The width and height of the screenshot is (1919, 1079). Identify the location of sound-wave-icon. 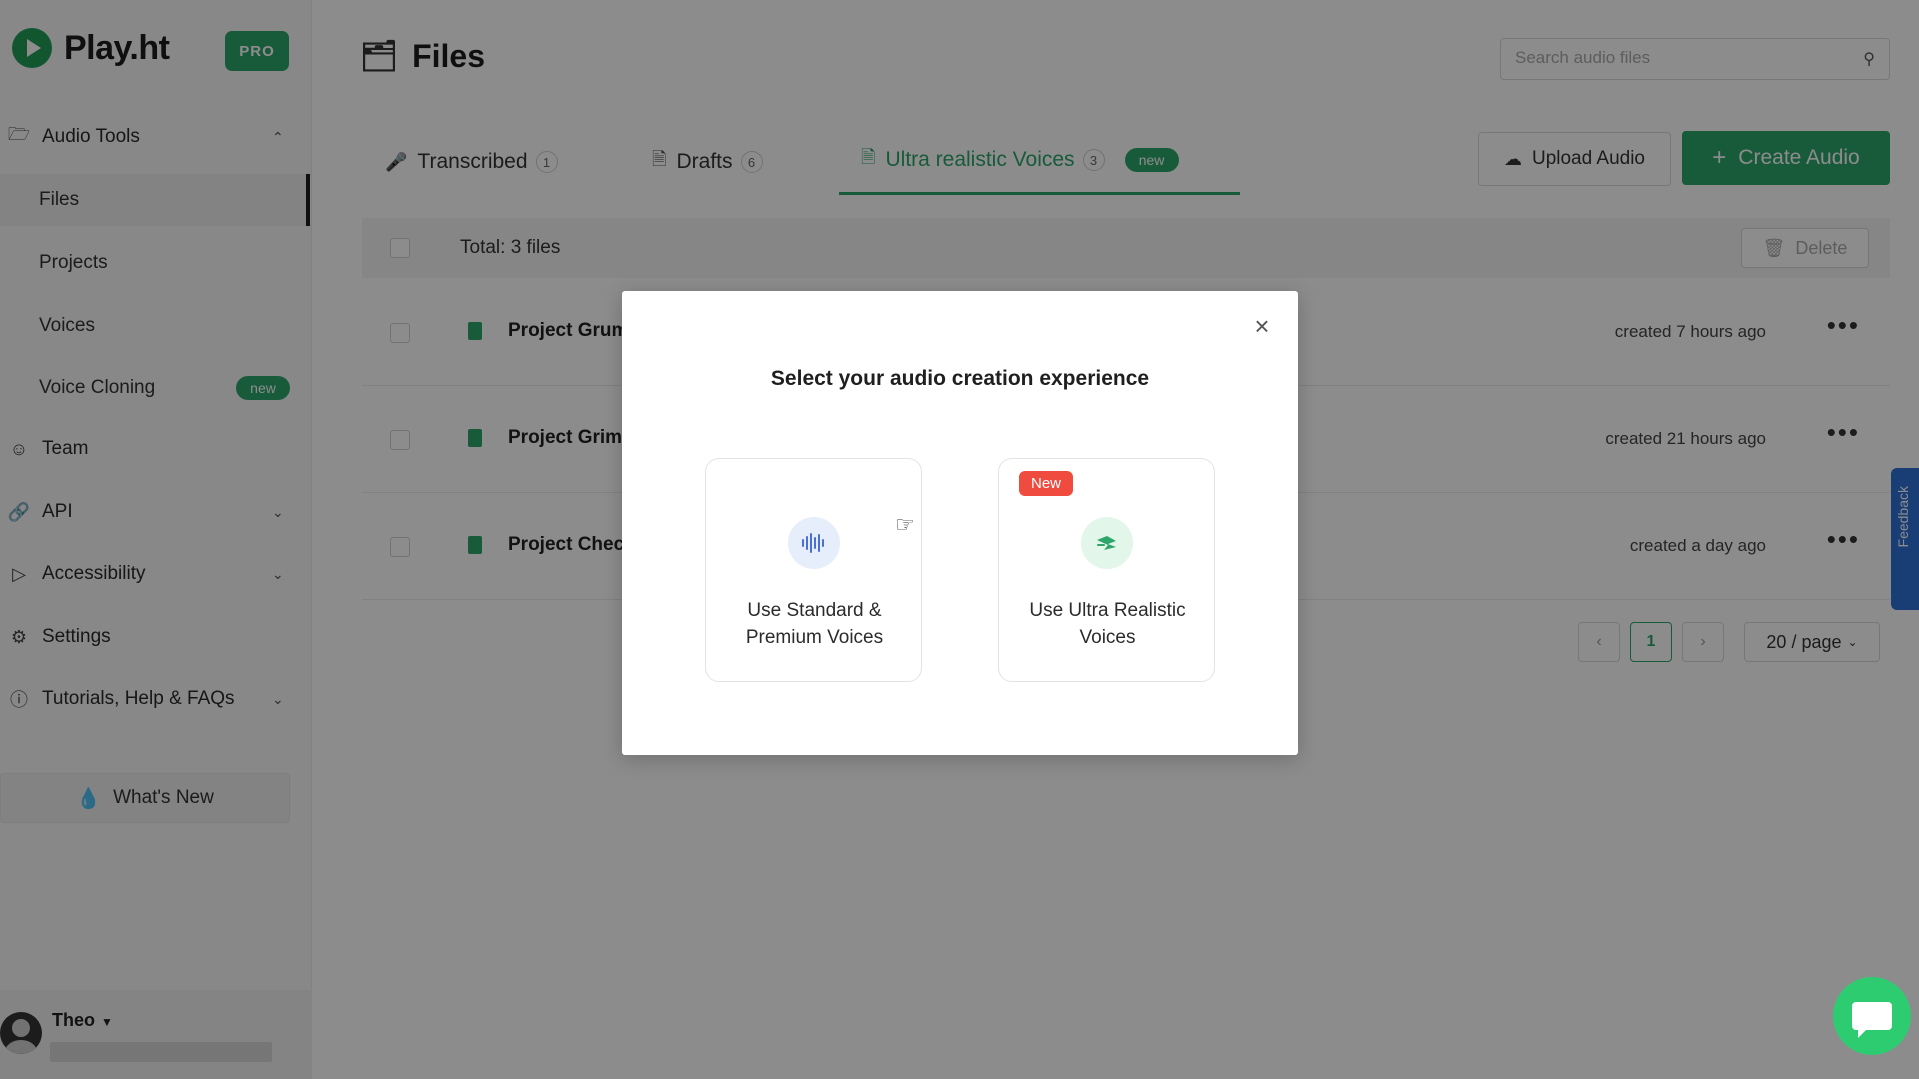
(814, 543).